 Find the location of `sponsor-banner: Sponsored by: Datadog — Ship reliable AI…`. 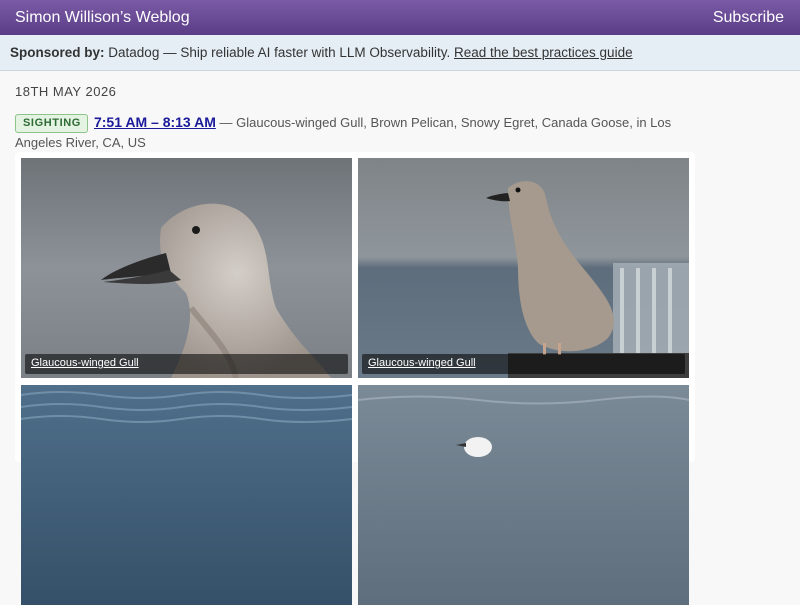

sponsor-banner: Sponsored by: Datadog — Ship reliable AI… is located at coordinates (400, 53).